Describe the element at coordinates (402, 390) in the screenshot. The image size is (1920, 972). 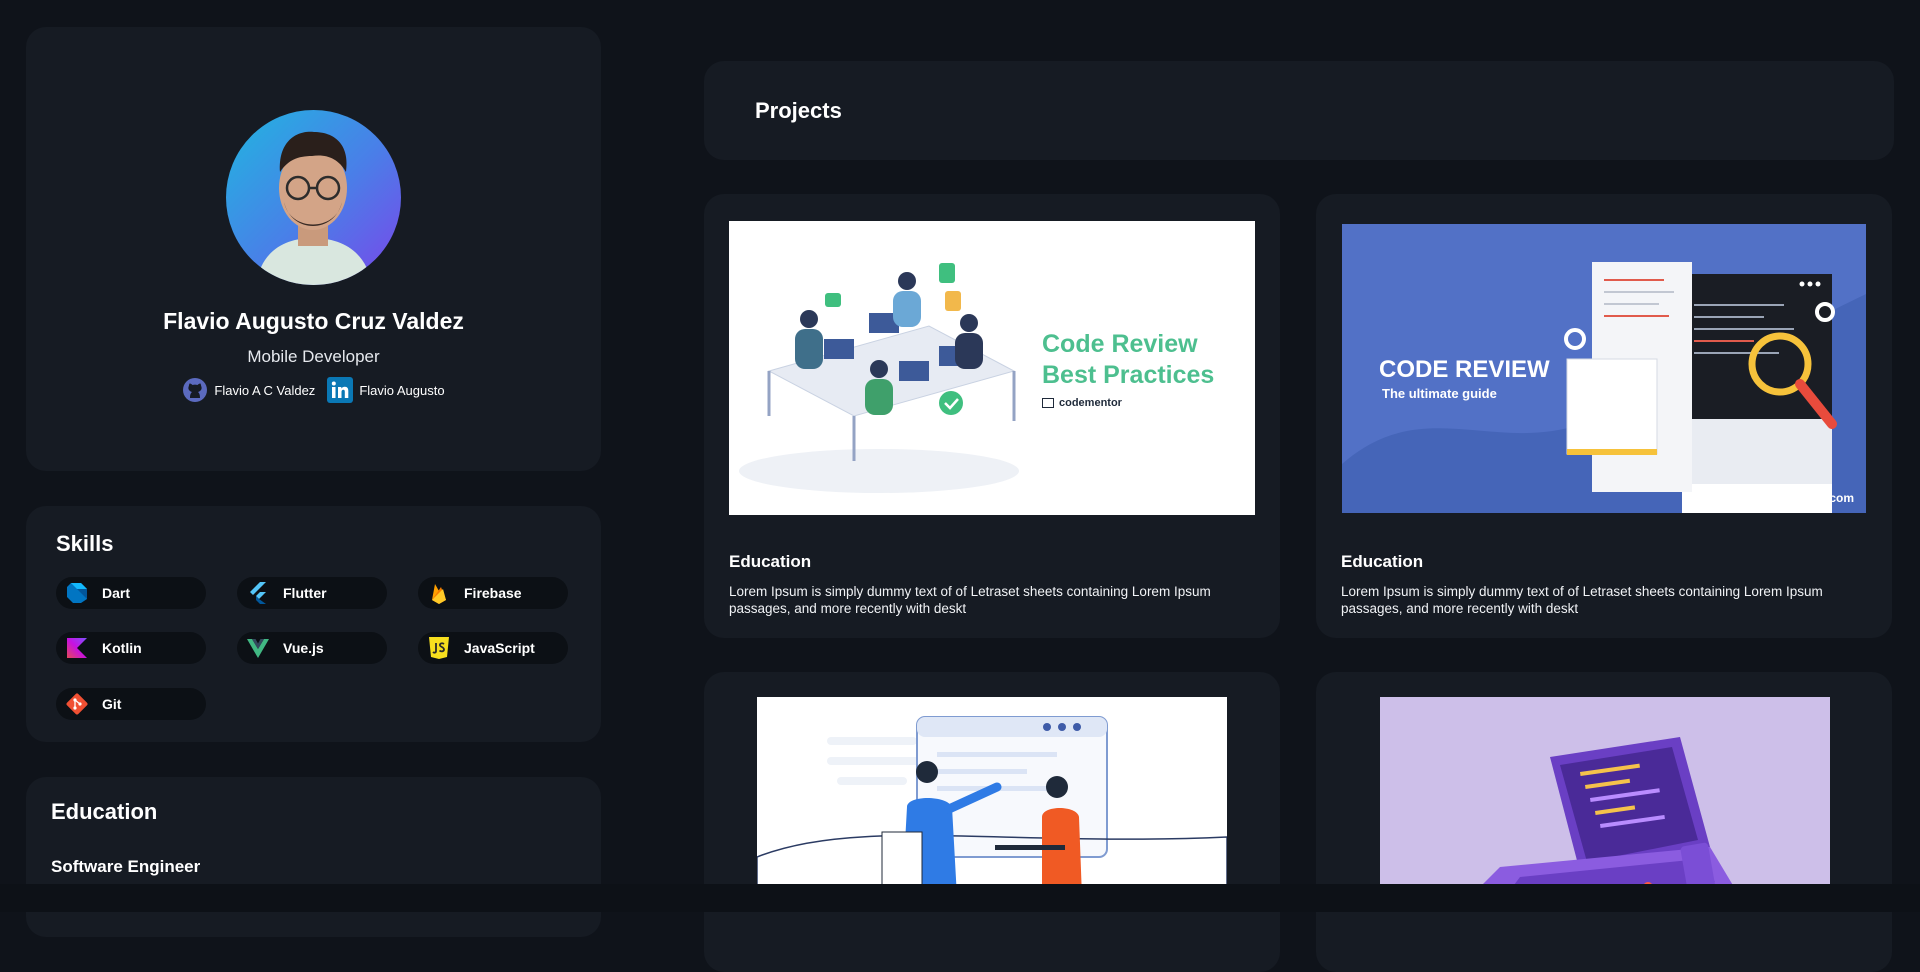
I see `linkedin-label: Flavio Augusto` at that location.